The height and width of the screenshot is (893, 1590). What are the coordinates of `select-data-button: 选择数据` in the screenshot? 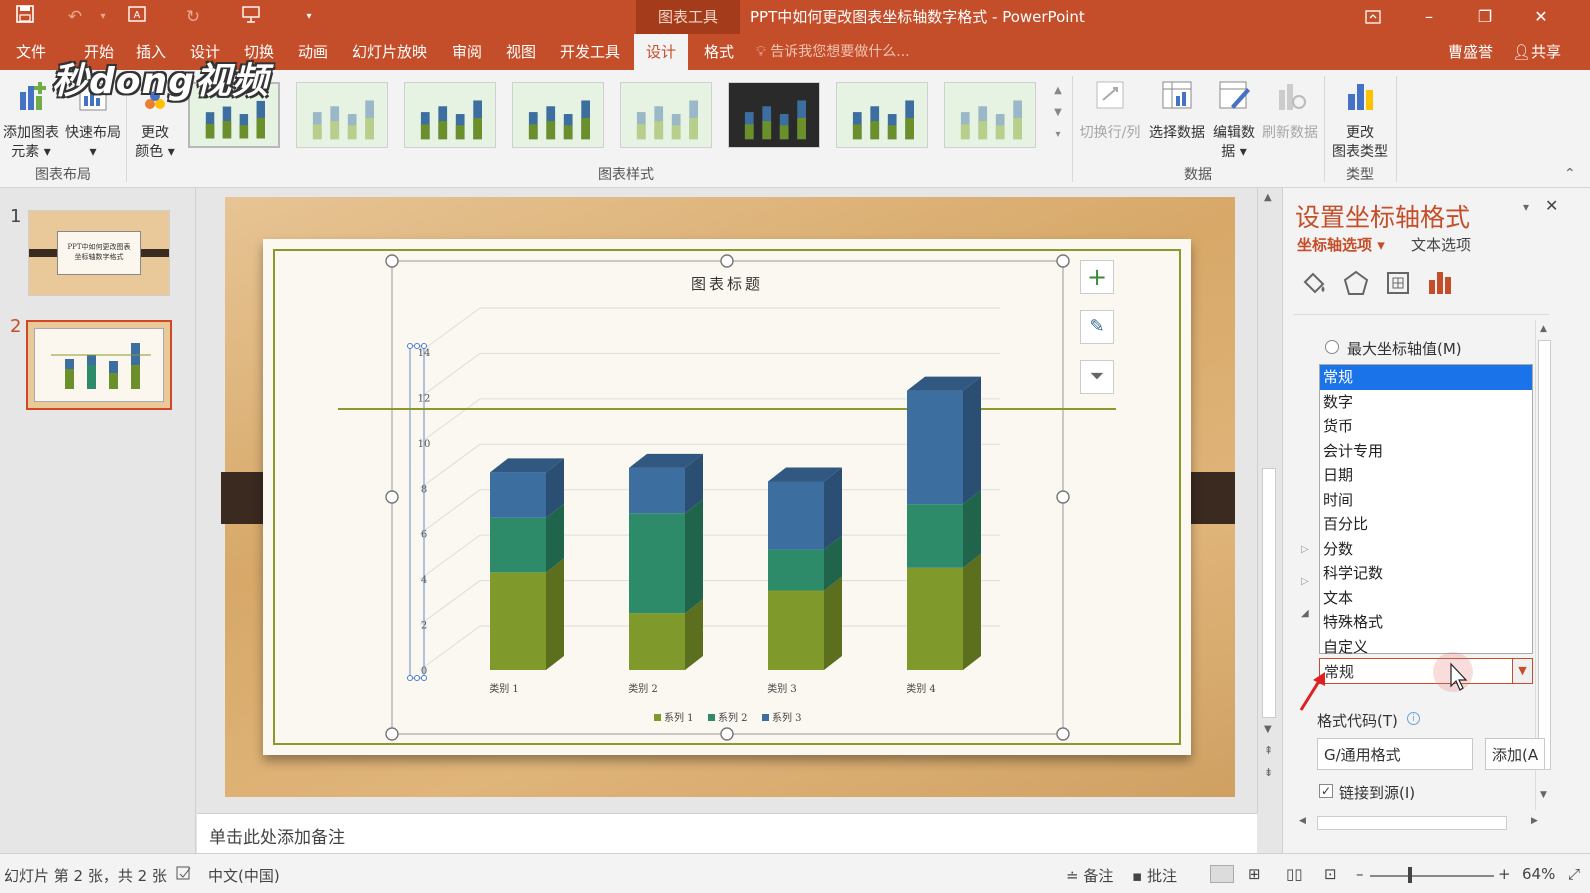 It's located at (1177, 110).